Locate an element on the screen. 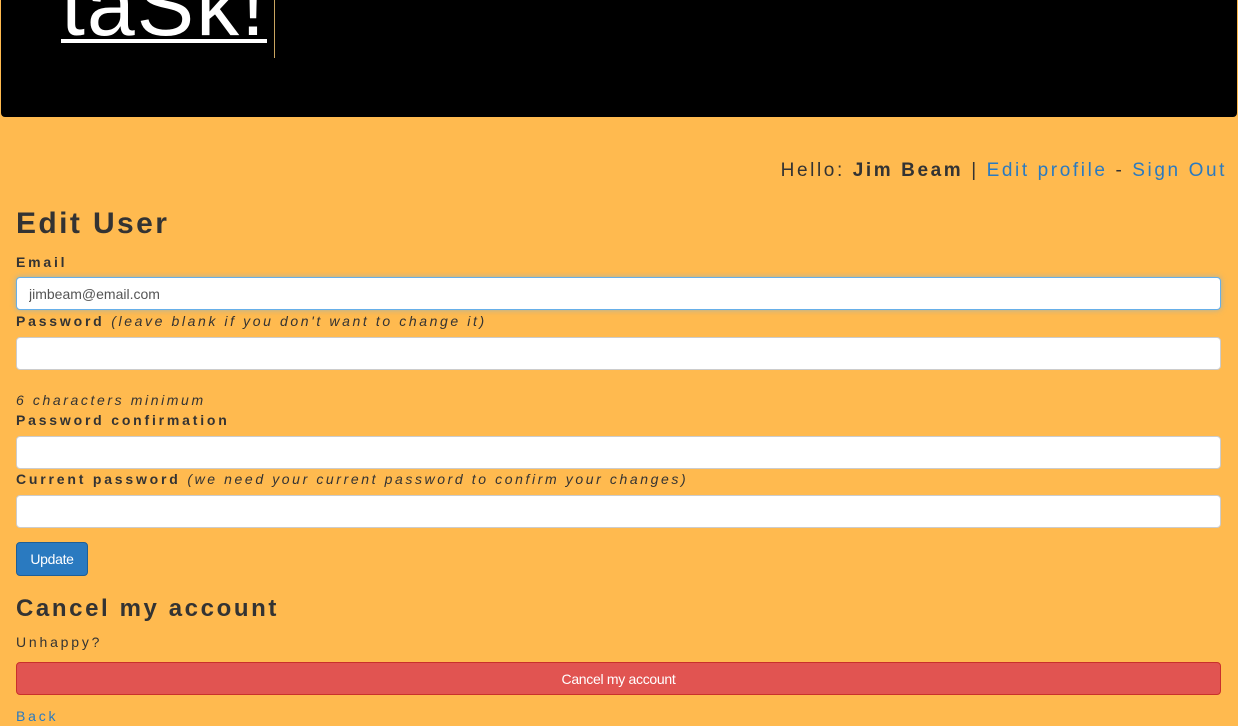 The width and height of the screenshot is (1238, 726). edit-profile-link: Edit profile is located at coordinates (1047, 170).